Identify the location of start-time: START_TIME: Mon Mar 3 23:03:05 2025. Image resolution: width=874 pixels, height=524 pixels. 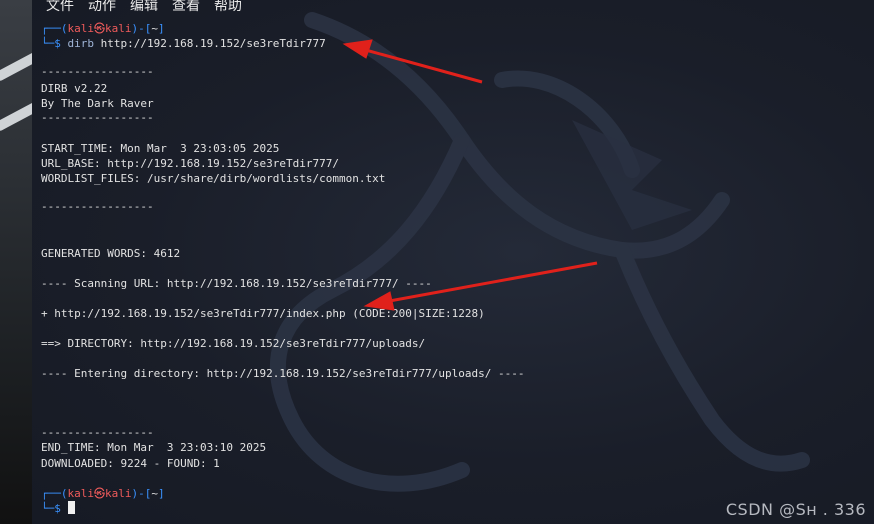
(160, 148).